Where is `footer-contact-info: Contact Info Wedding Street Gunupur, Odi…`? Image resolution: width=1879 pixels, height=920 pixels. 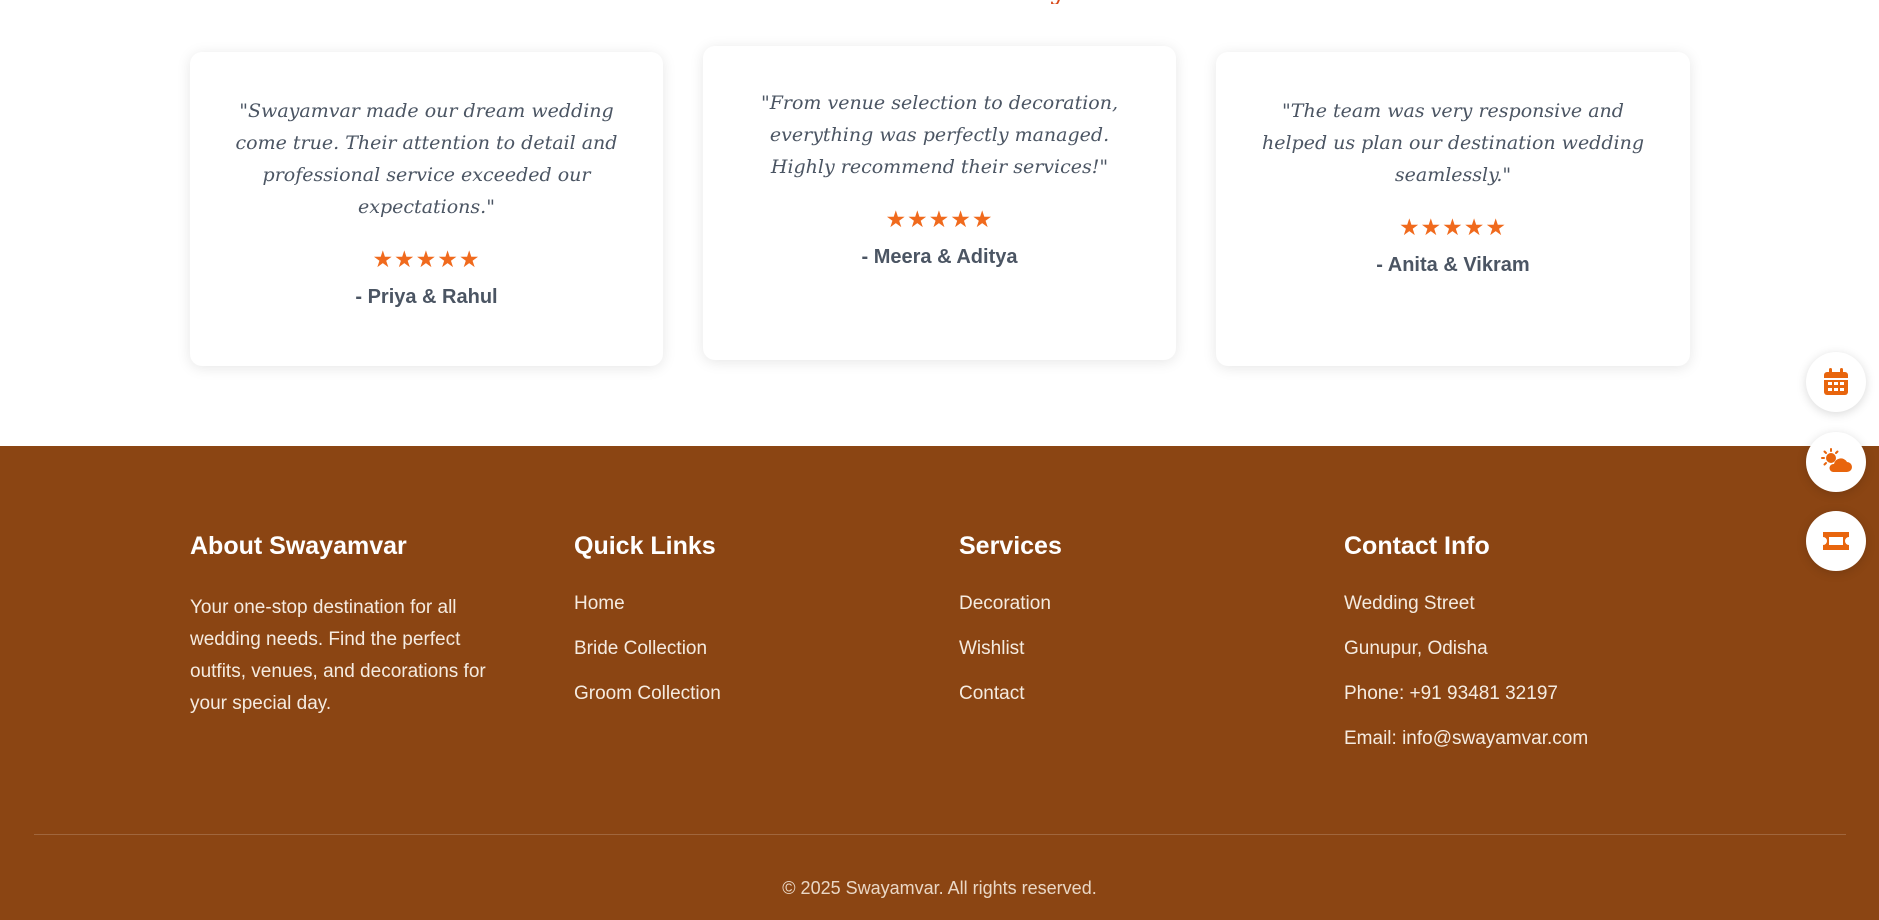 footer-contact-info: Contact Info Wedding Street Gunupur, Odi… is located at coordinates (1466, 651).